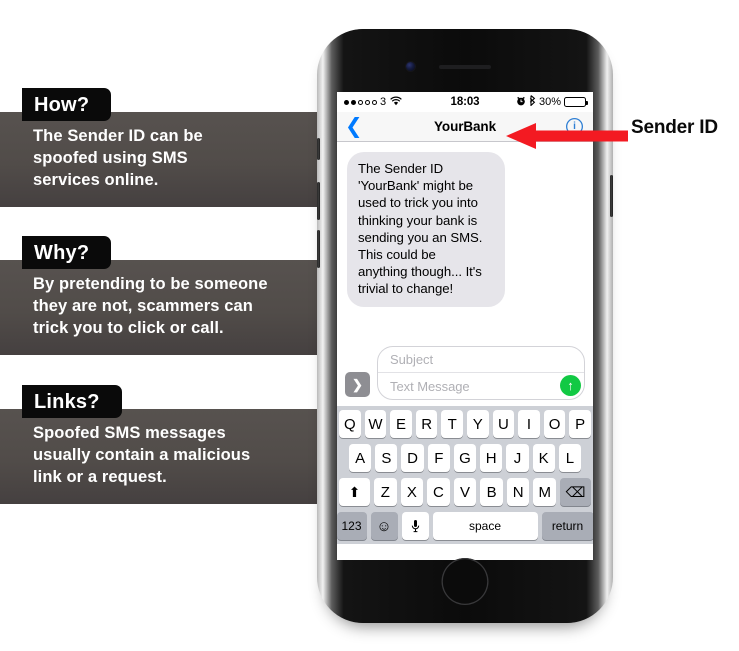 The height and width of the screenshot is (651, 739). What do you see at coordinates (576, 492) in the screenshot?
I see `backspace-delete-icon: ⌫` at bounding box center [576, 492].